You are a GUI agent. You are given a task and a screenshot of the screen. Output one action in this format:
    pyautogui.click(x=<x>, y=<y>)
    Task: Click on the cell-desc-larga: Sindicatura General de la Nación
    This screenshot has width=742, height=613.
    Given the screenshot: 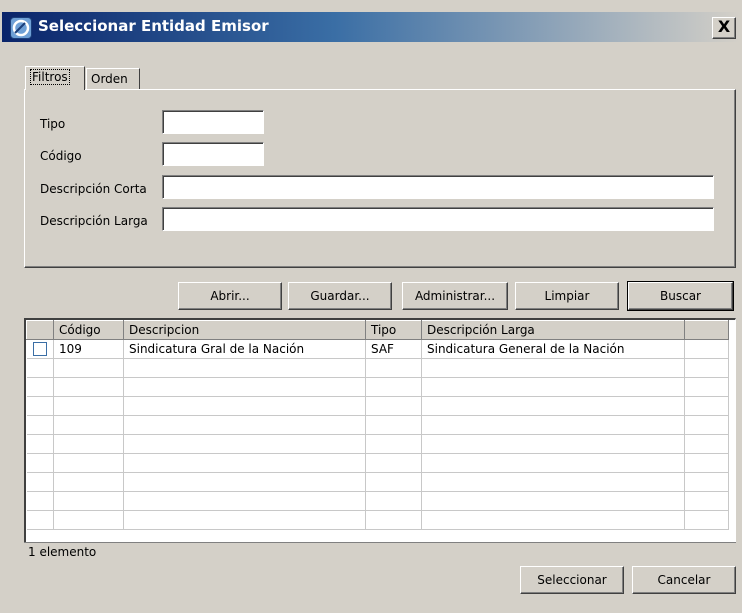 What is the action you would take?
    pyautogui.click(x=553, y=349)
    